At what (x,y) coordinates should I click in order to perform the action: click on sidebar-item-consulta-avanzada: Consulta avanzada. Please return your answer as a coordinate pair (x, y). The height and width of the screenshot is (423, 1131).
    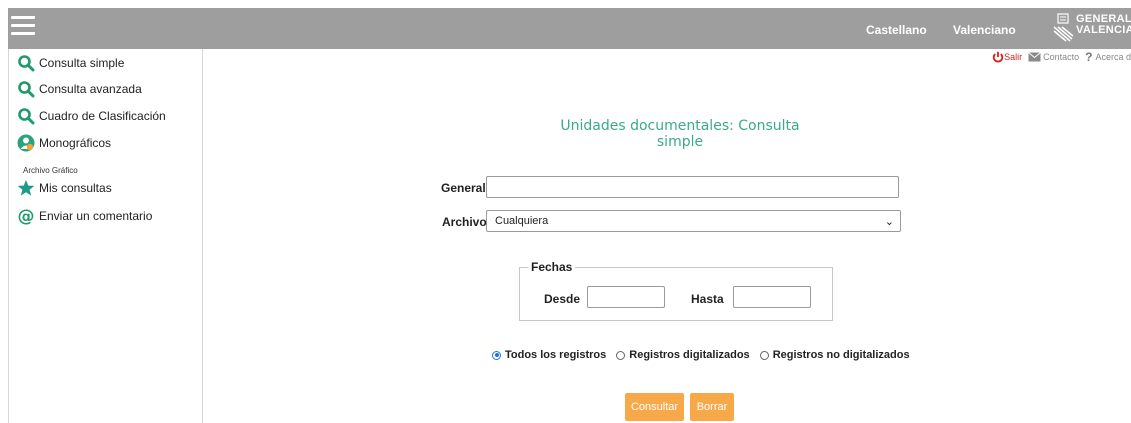
    Looking at the image, I should click on (79, 89).